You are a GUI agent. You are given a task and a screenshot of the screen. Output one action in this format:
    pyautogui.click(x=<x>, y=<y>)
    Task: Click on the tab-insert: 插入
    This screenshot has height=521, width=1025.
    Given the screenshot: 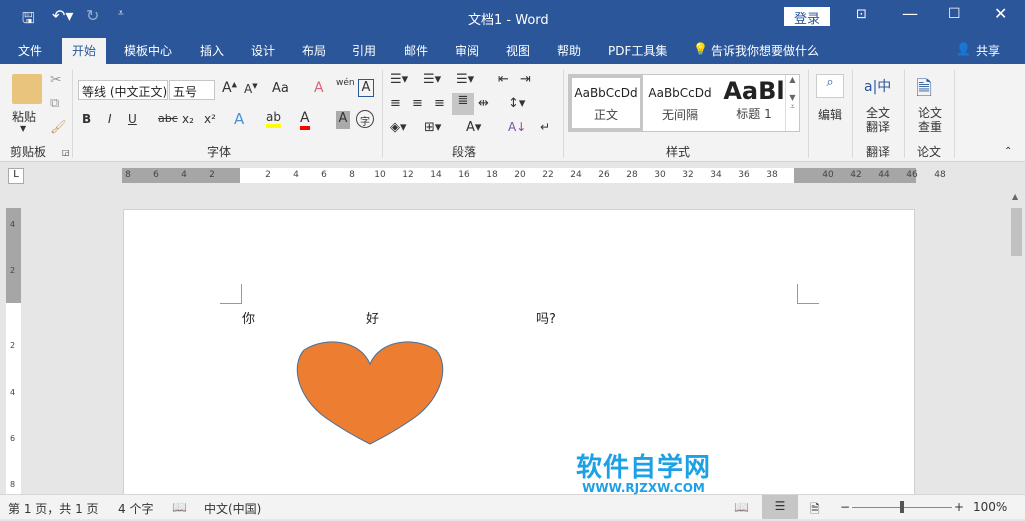 What is the action you would take?
    pyautogui.click(x=212, y=50)
    